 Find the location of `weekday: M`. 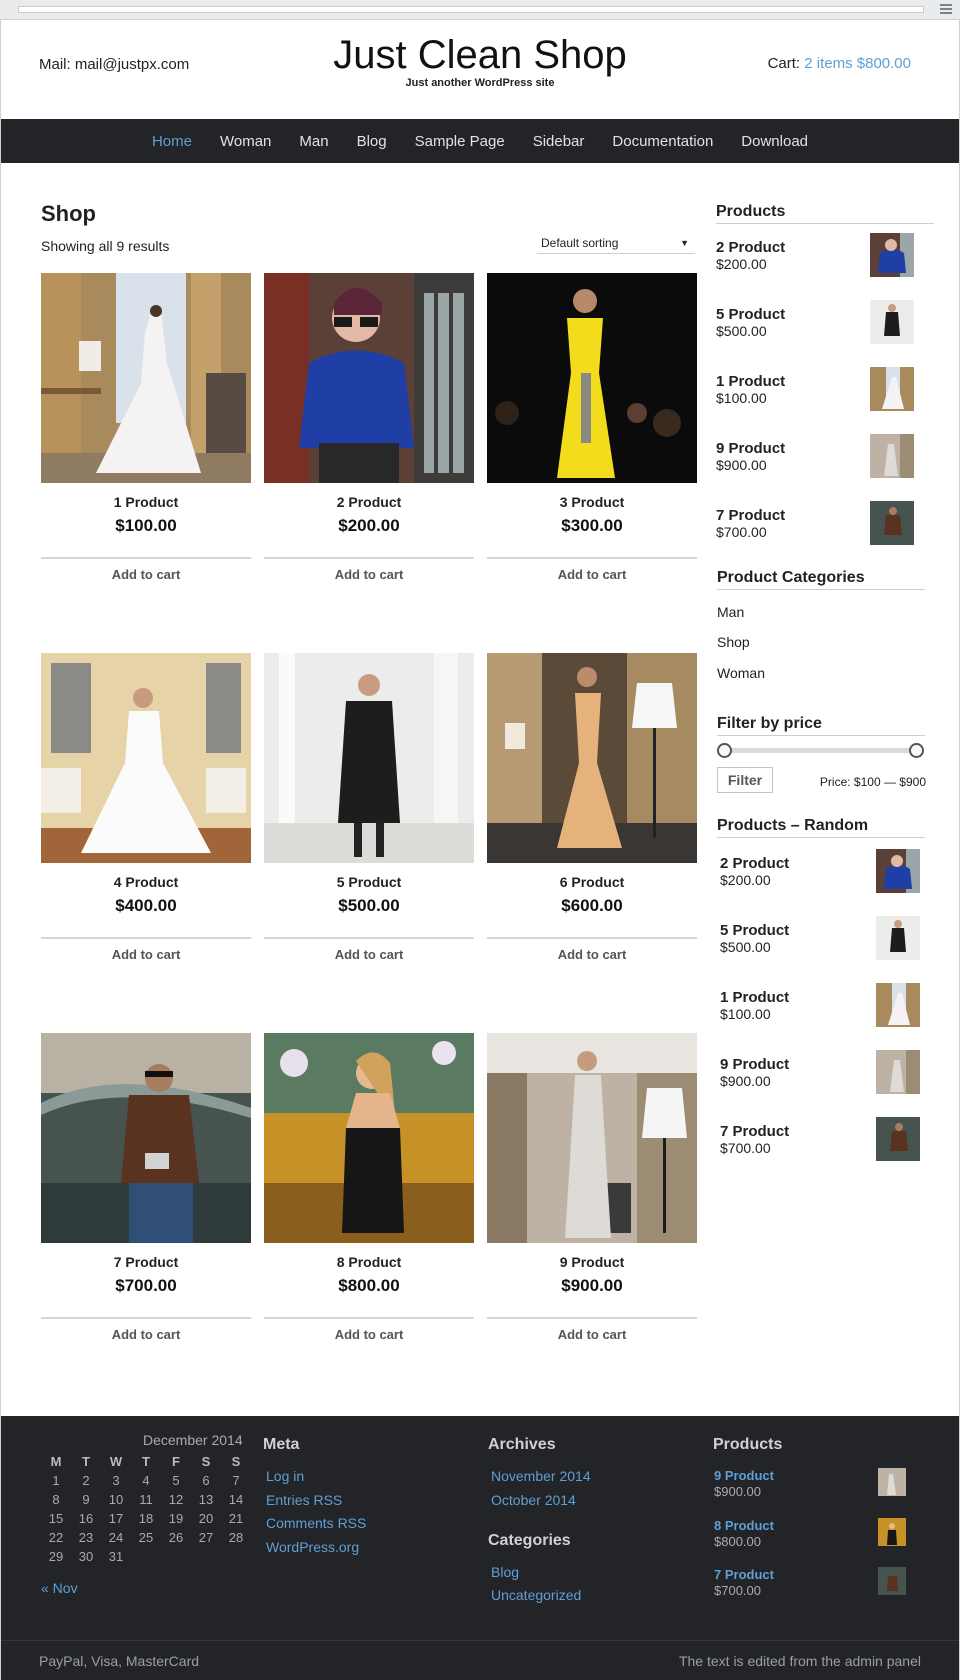

weekday: M is located at coordinates (56, 1461).